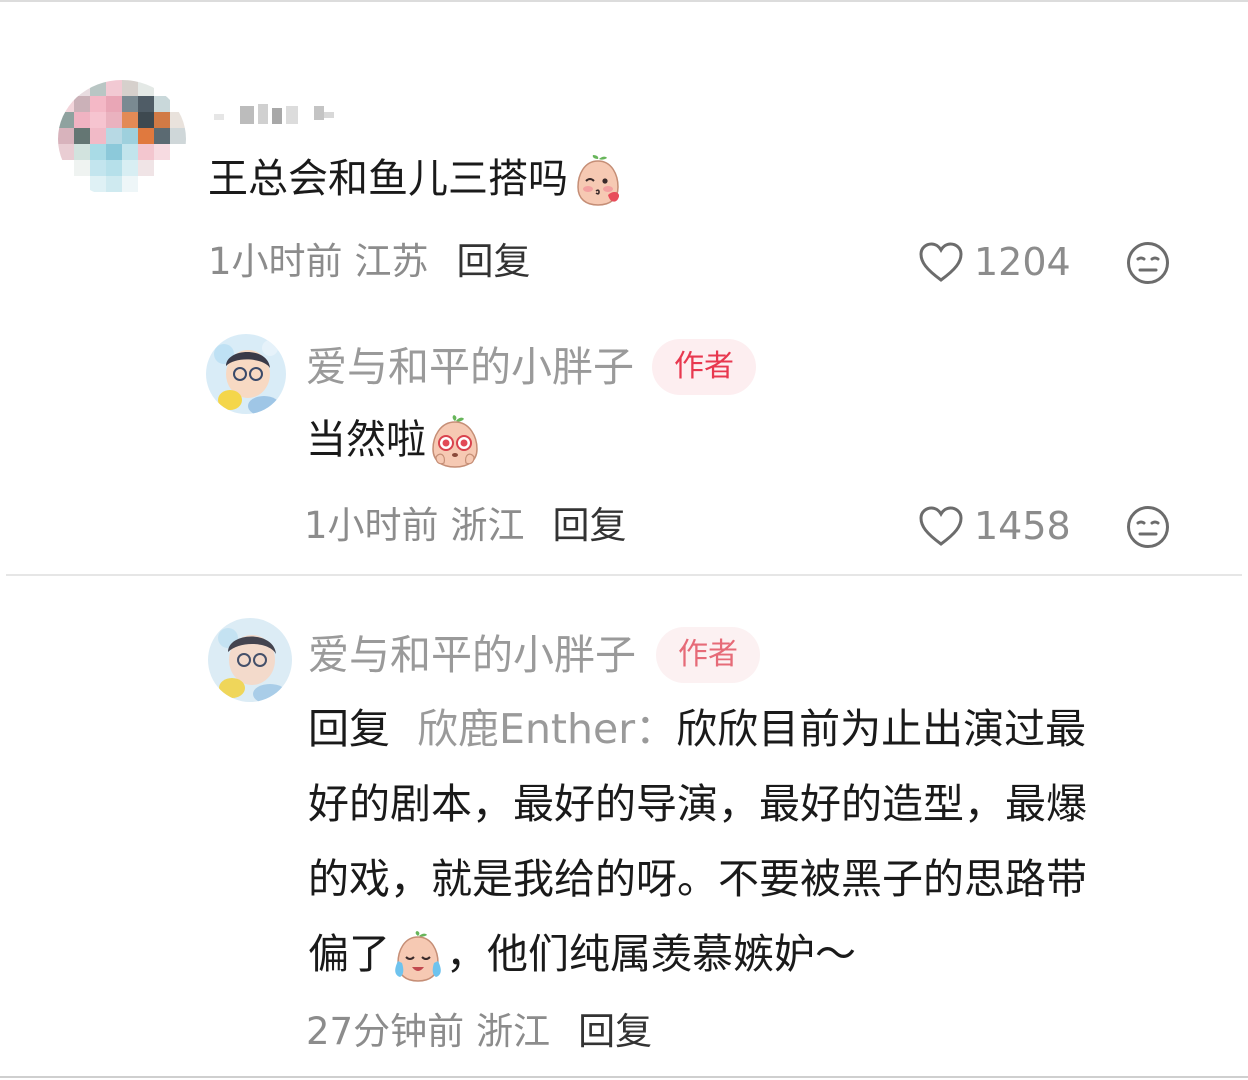 The width and height of the screenshot is (1248, 1080). What do you see at coordinates (388, 179) in the screenshot?
I see `comment-body: 王总会和鱼儿三搭吗` at bounding box center [388, 179].